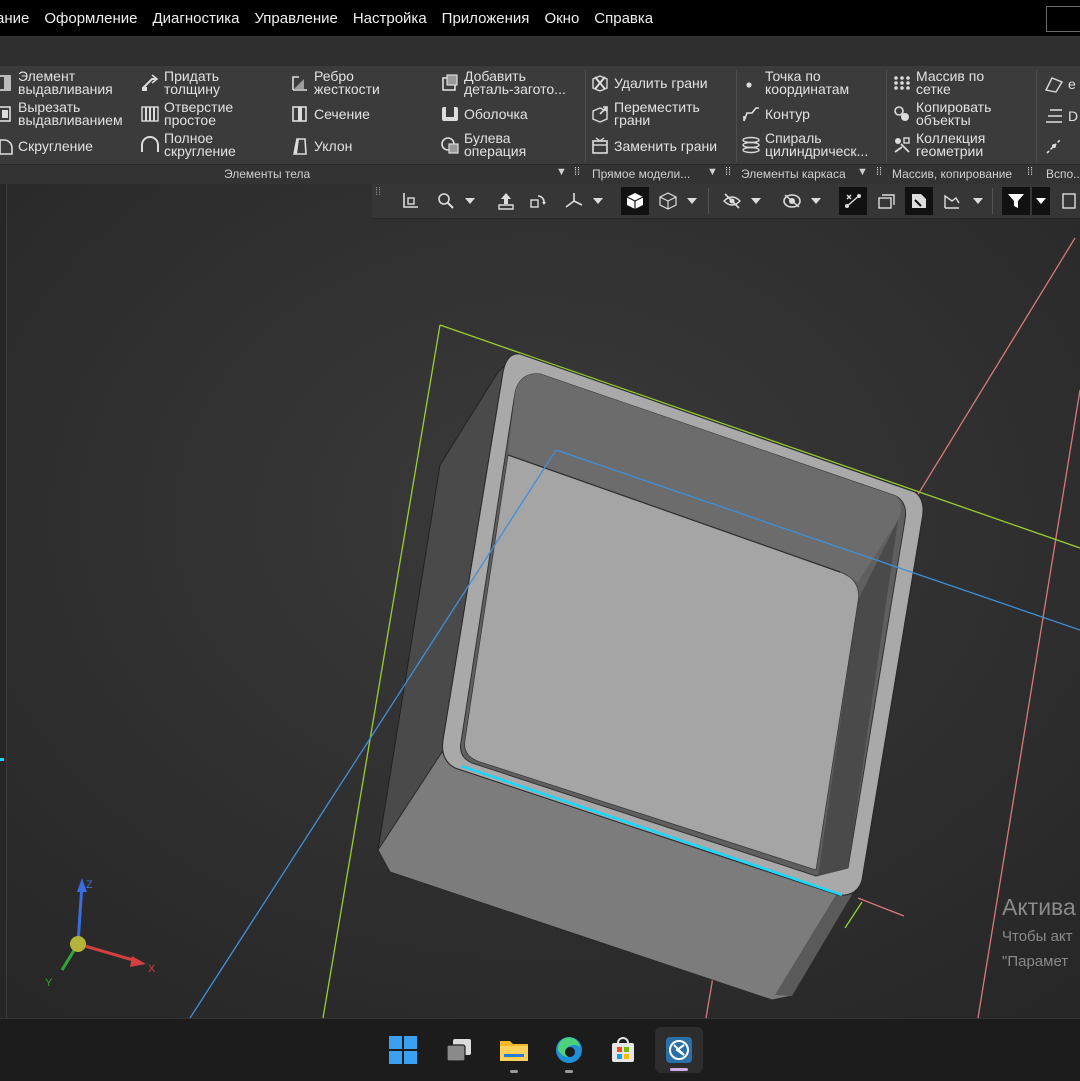  I want to click on section-button: Сечение, so click(330, 114).